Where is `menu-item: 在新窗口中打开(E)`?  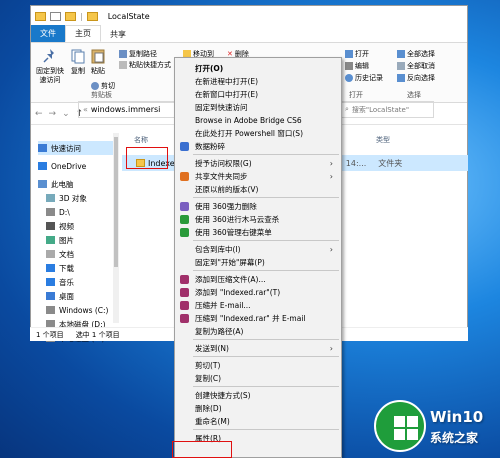
menu-item: 在新窗口中打开(E) is located at coordinates (258, 94).